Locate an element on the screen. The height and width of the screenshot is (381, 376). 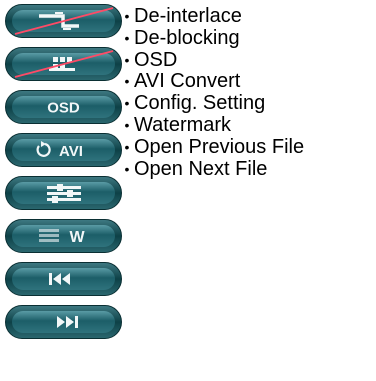
feature-label: De-interlace is located at coordinates (188, 16).